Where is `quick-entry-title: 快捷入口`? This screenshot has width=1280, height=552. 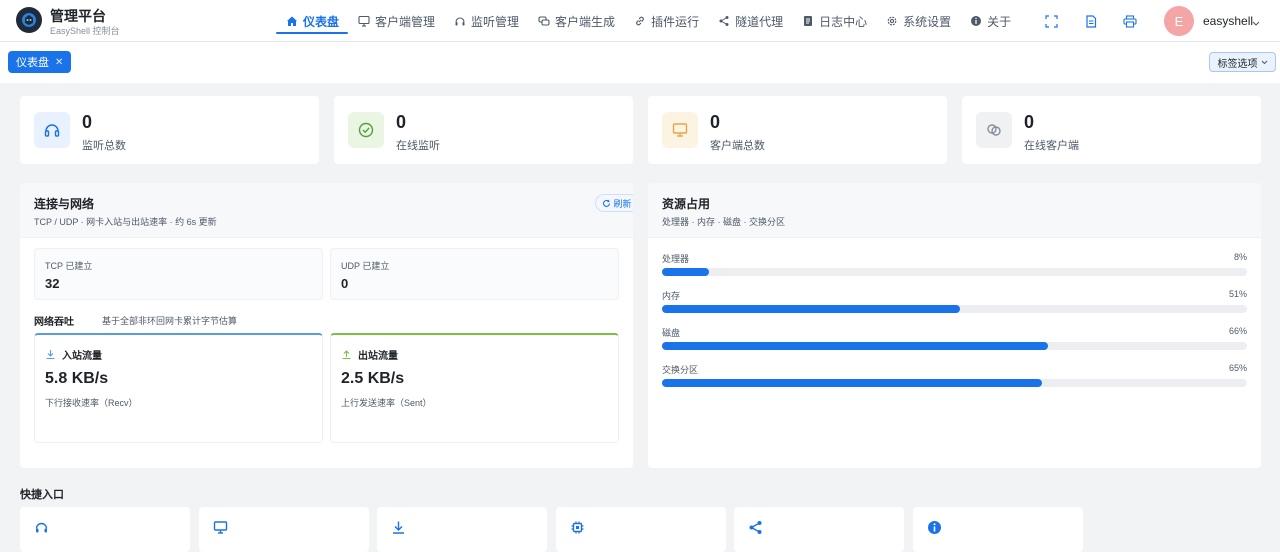 quick-entry-title: 快捷入口 is located at coordinates (42, 495).